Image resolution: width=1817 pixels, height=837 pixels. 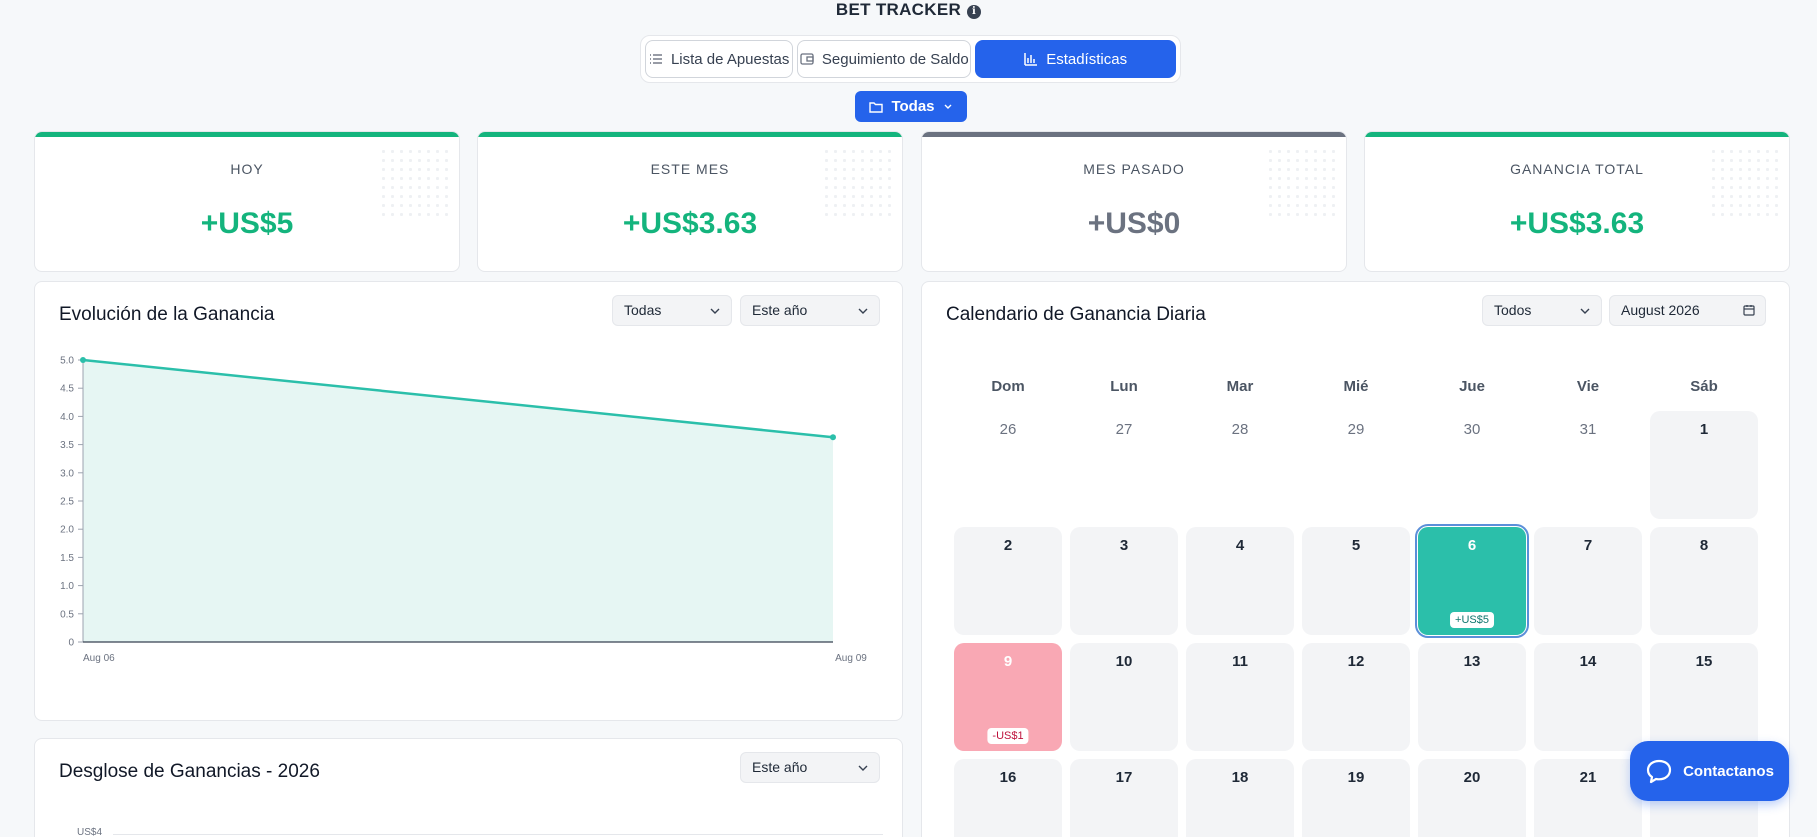 I want to click on calendar-day: 1, so click(x=1704, y=465).